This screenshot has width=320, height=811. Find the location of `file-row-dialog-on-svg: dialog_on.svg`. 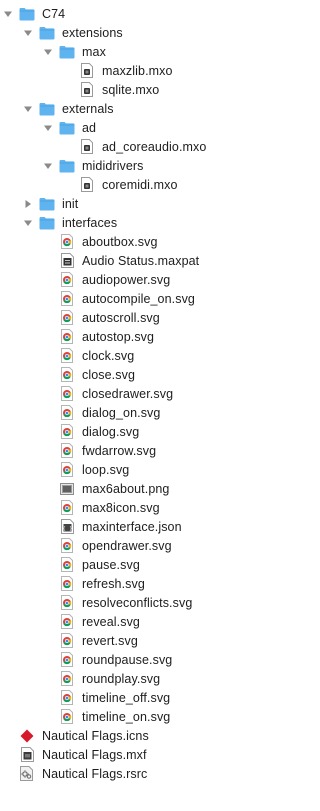

file-row-dialog-on-svg: dialog_on.svg is located at coordinates (152, 412).